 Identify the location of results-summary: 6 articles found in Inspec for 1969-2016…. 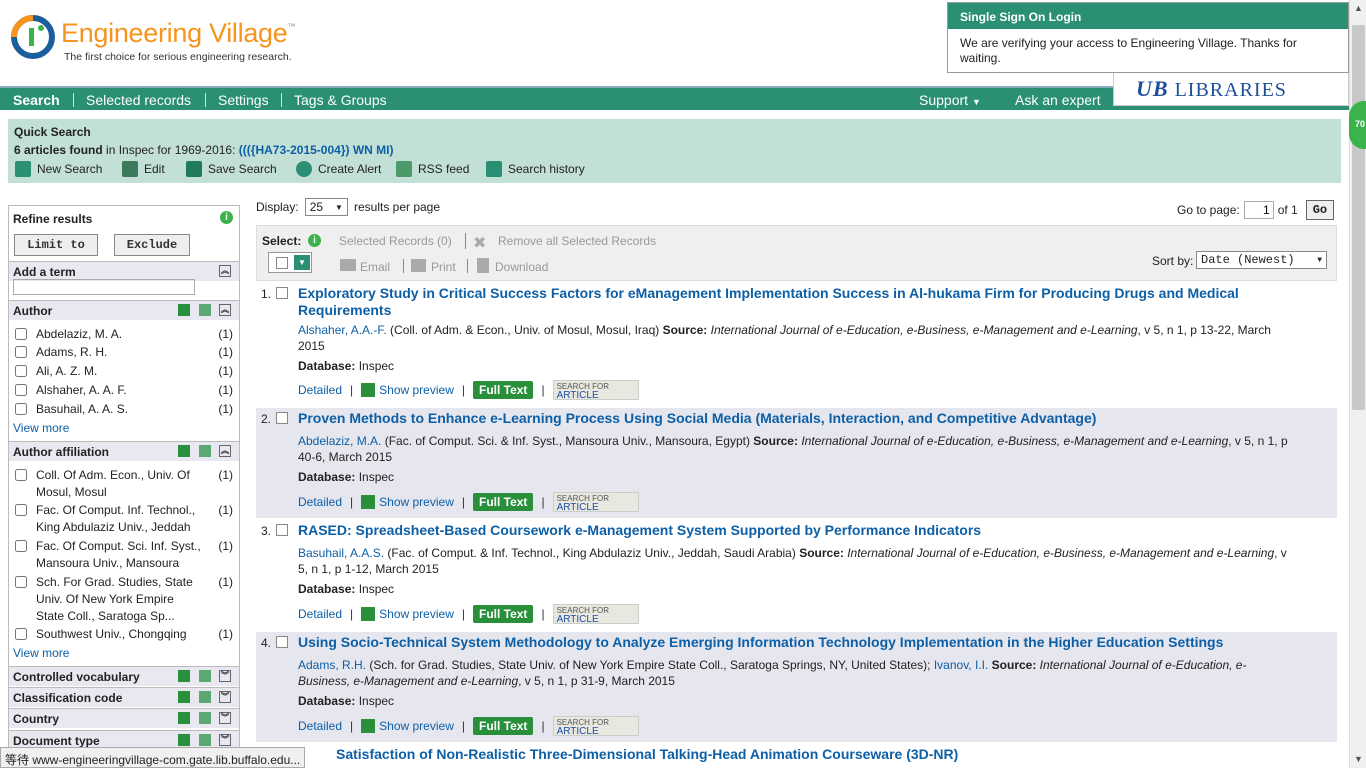
(204, 150).